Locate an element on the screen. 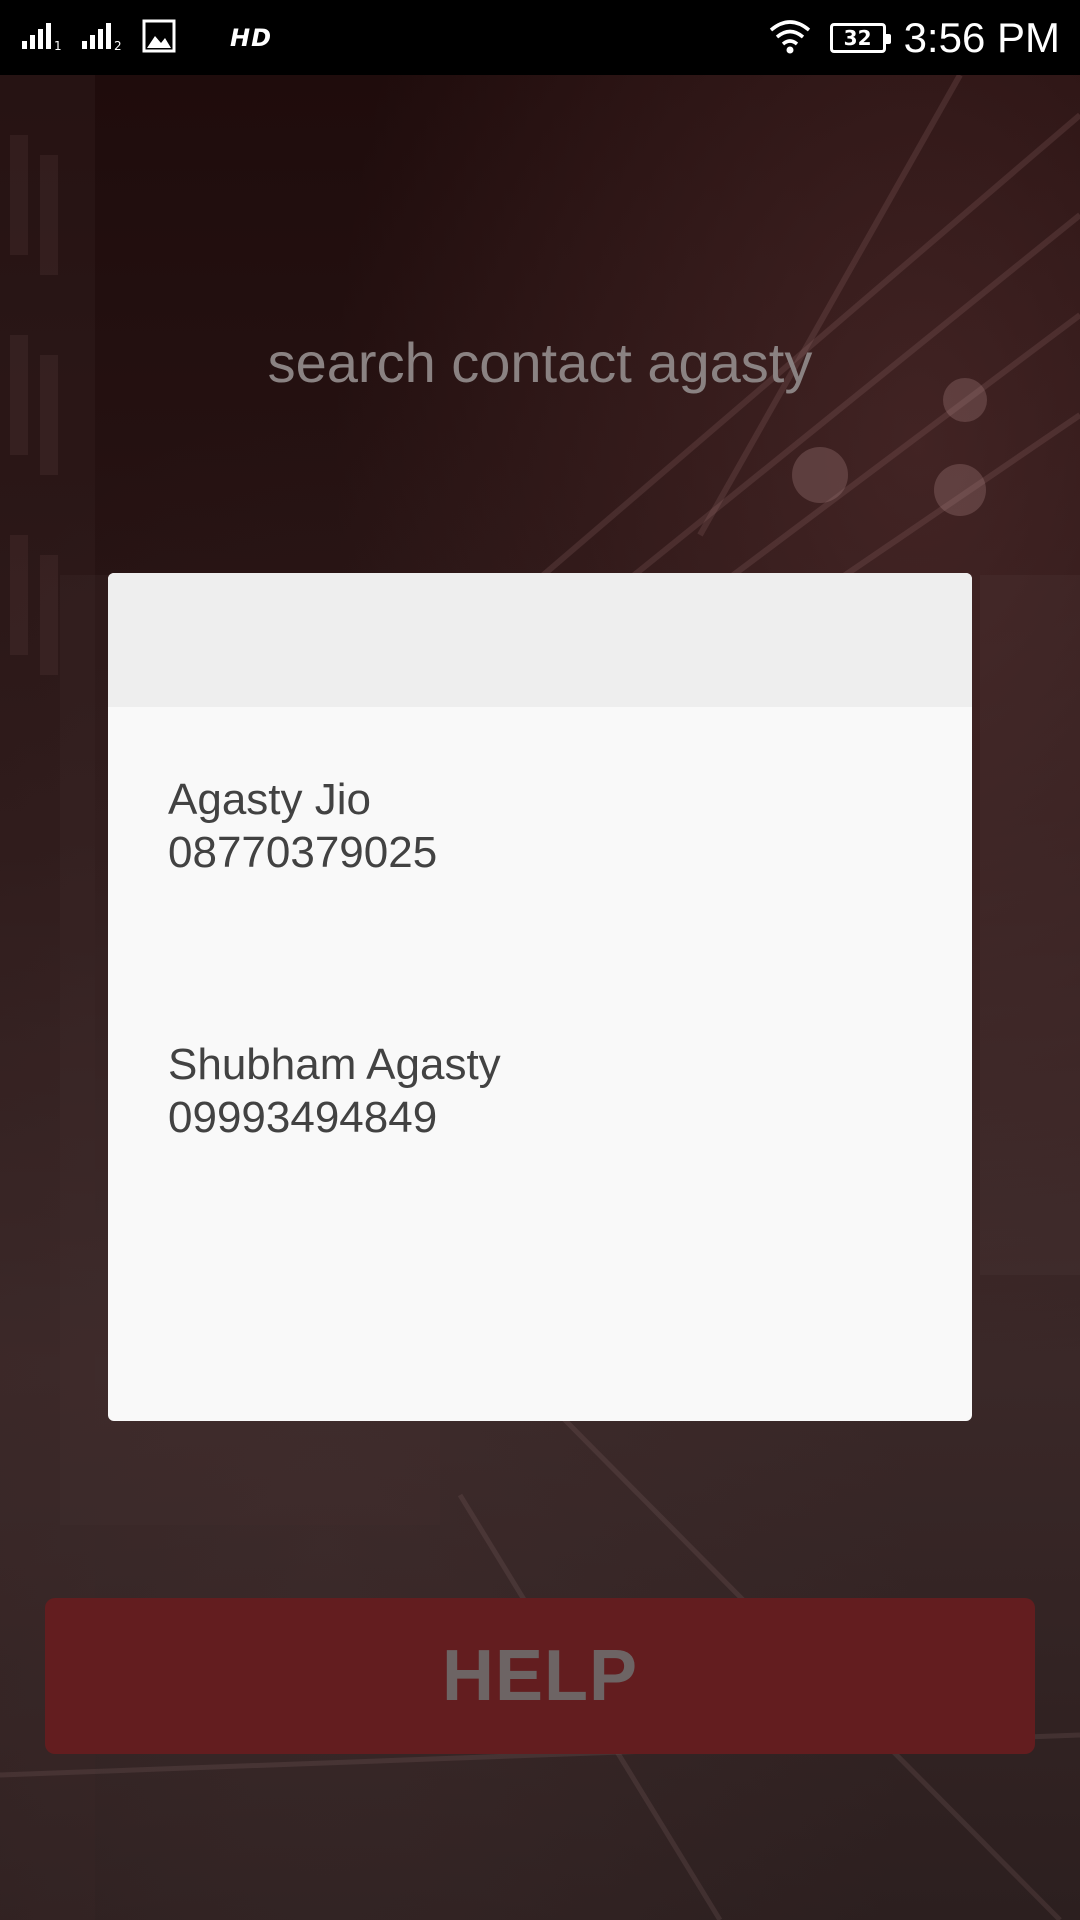  contact-name: Agasty Jio is located at coordinates (269, 799).